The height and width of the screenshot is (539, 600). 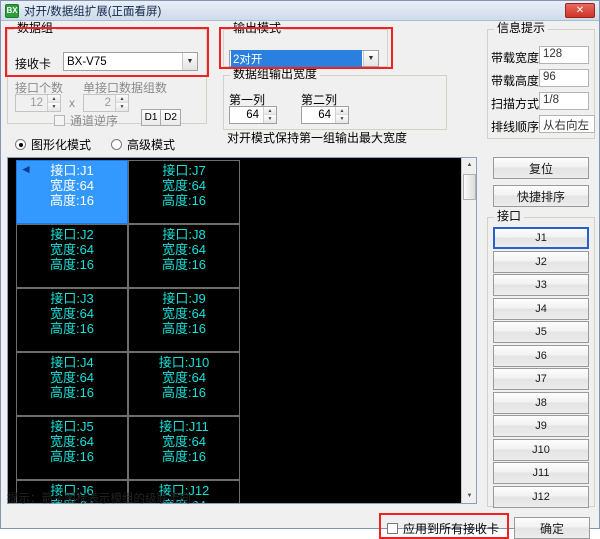 I want to click on card-port-label: 接口:J3, so click(x=72, y=298).